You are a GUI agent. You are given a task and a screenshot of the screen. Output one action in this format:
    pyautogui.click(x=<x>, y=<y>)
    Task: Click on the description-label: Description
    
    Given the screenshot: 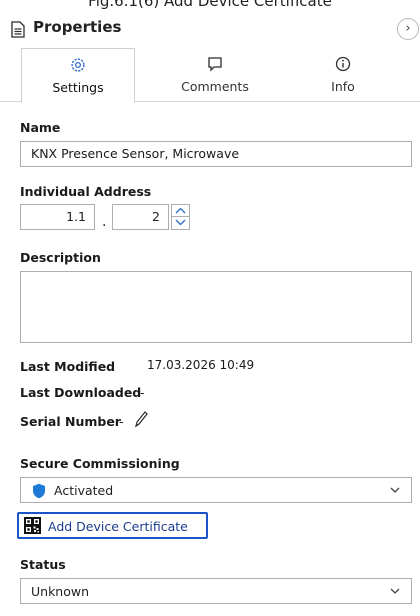 What is the action you would take?
    pyautogui.click(x=60, y=257)
    